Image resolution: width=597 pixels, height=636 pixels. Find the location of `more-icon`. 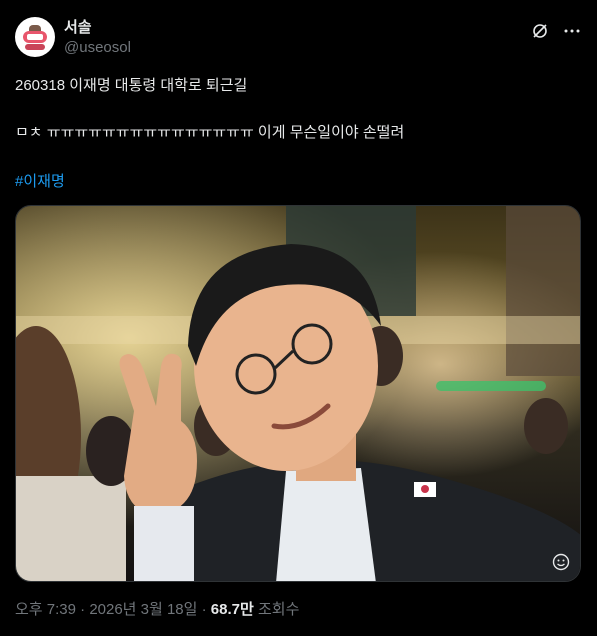

more-icon is located at coordinates (572, 31).